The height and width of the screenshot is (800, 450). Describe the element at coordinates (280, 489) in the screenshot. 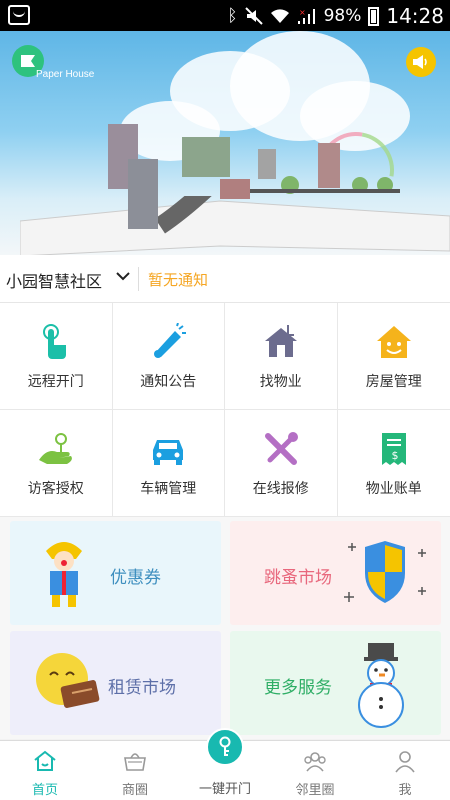

I see `service-label: 在线报修` at that location.